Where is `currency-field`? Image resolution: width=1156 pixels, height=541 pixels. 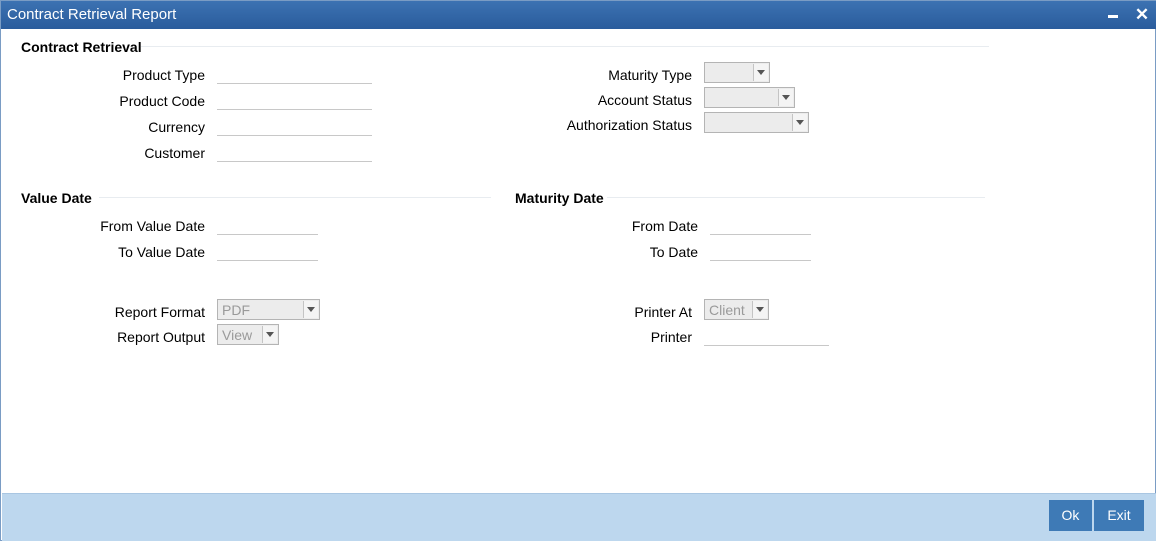
currency-field is located at coordinates (294, 126).